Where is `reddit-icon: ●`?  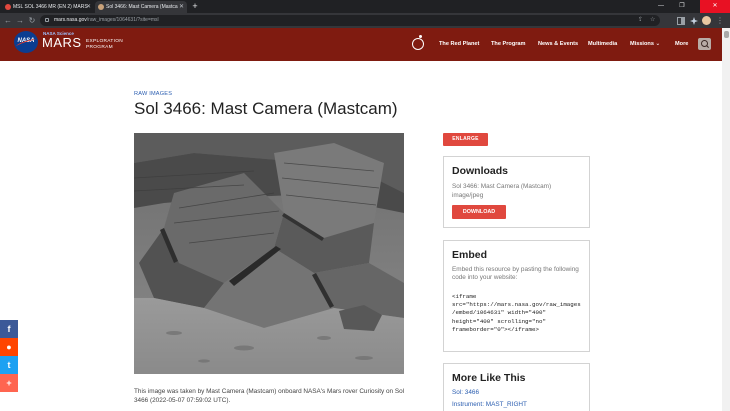 reddit-icon: ● is located at coordinates (9, 347).